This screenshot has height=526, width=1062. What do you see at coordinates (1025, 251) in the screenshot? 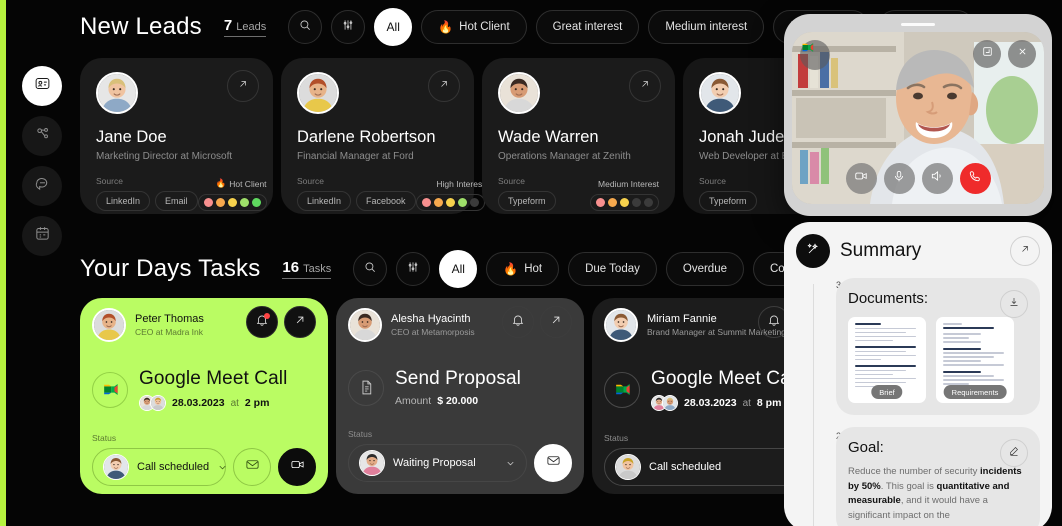
I see `summary-open-button` at bounding box center [1025, 251].